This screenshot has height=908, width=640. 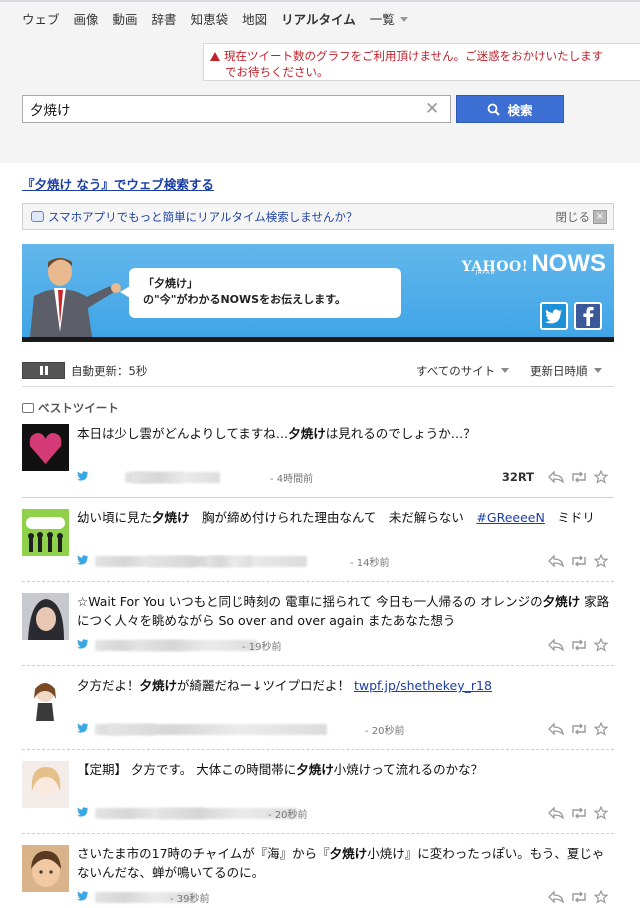 What do you see at coordinates (244, 299) in the screenshot?
I see `banner-line-2: の"今"がわかるNOWSをお伝えします。` at bounding box center [244, 299].